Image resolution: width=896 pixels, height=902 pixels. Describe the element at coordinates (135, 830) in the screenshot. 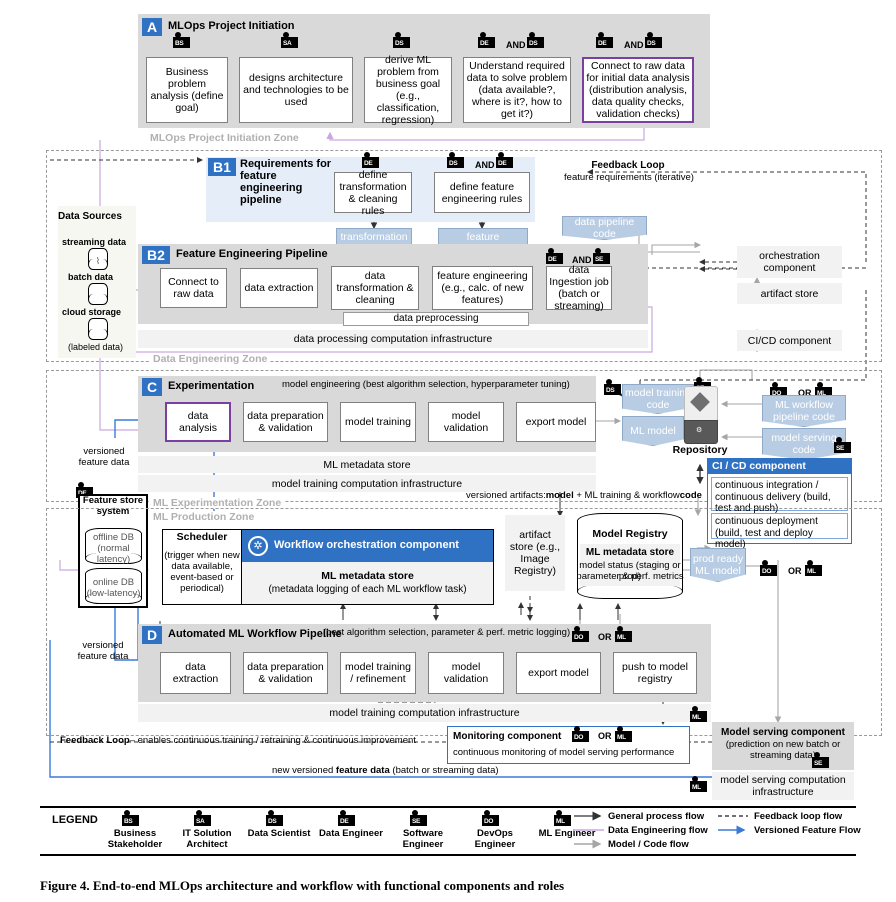

I see `legend-role-0: BS Business Stakeholder` at that location.